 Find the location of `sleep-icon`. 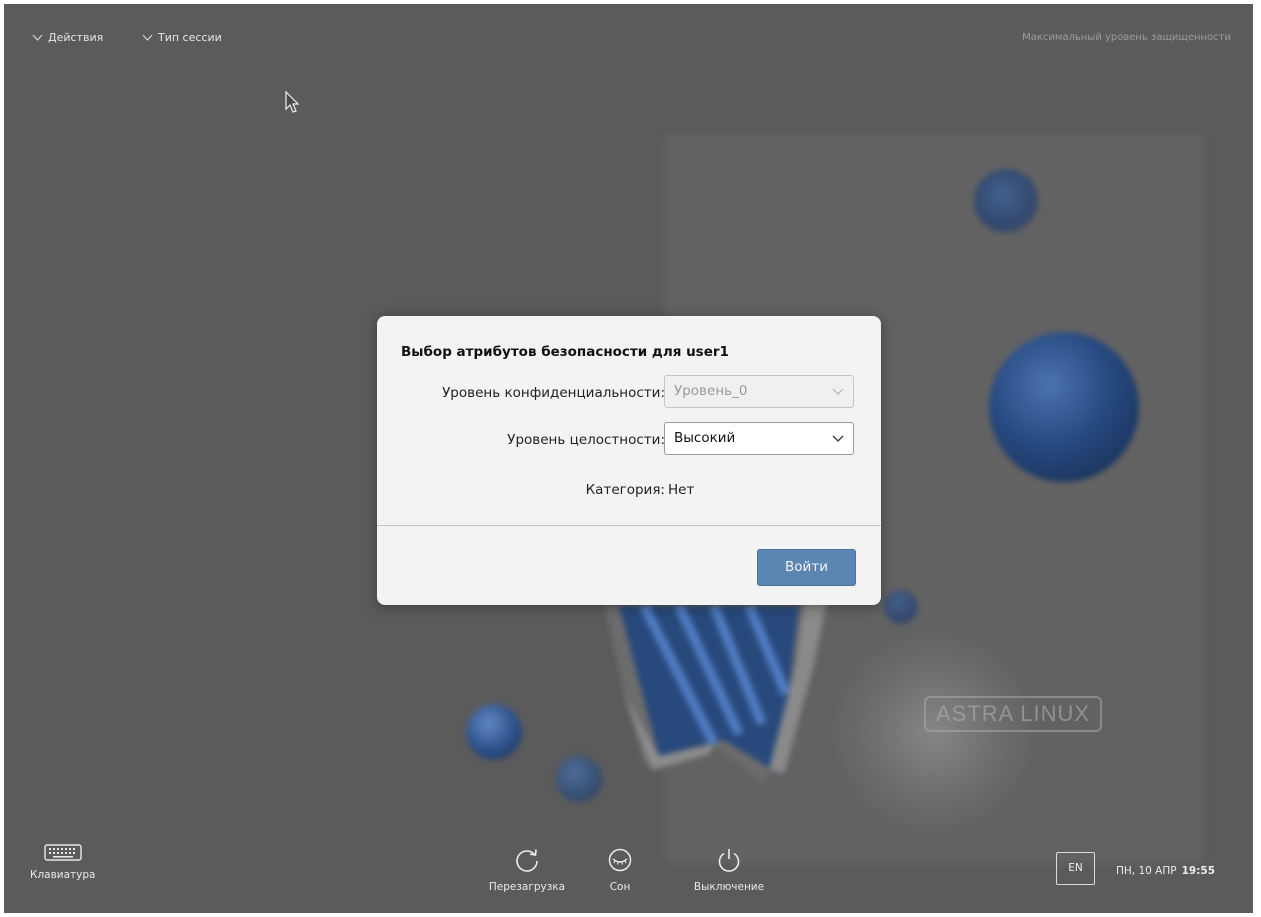

sleep-icon is located at coordinates (620, 860).